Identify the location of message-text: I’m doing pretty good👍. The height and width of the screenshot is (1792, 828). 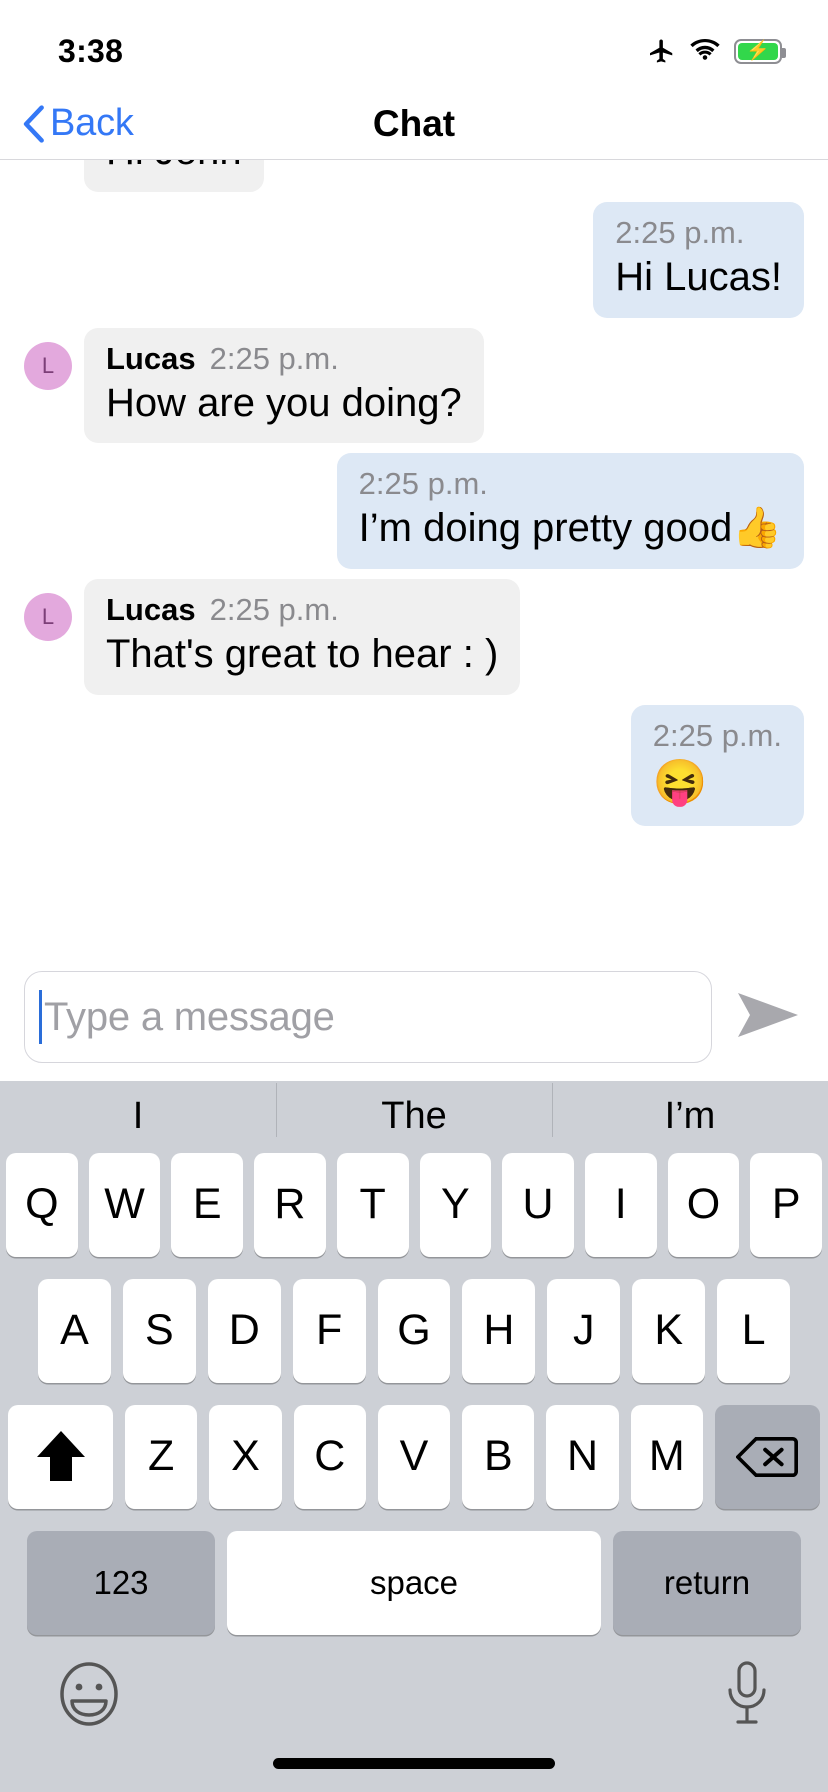
(570, 528).